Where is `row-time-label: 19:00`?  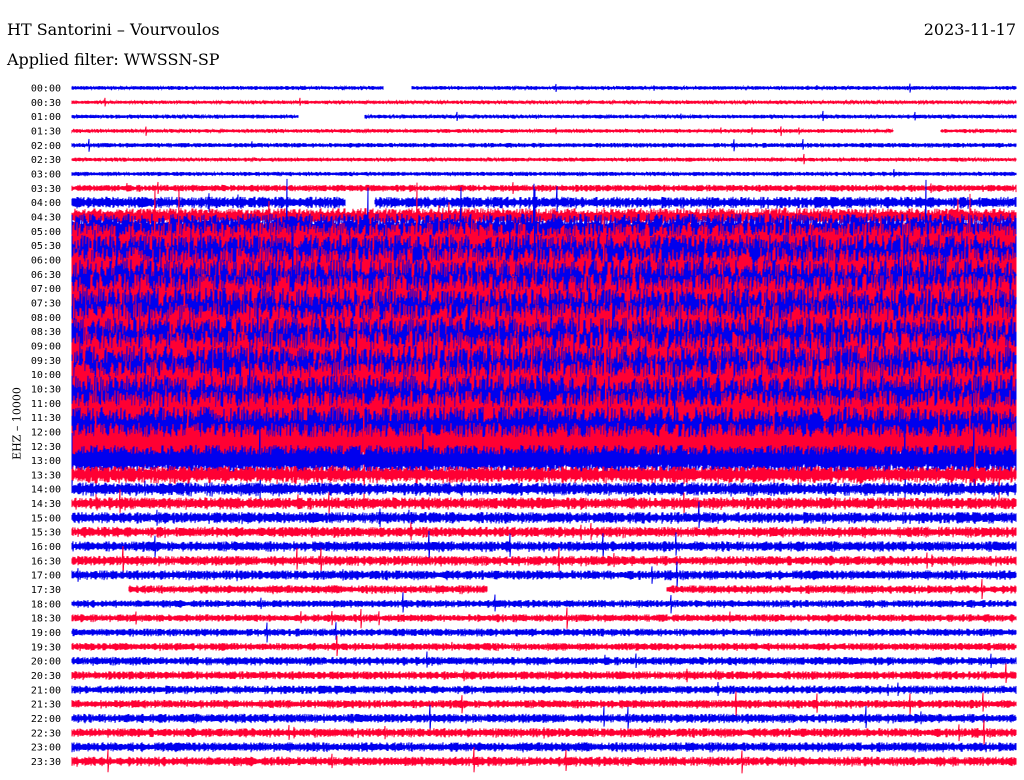 row-time-label: 19:00 is located at coordinates (46, 633).